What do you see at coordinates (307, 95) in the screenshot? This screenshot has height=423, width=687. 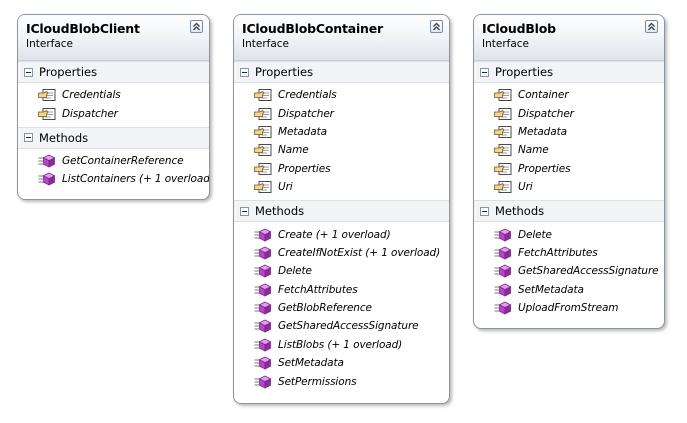 I see `property-label: Credentials` at bounding box center [307, 95].